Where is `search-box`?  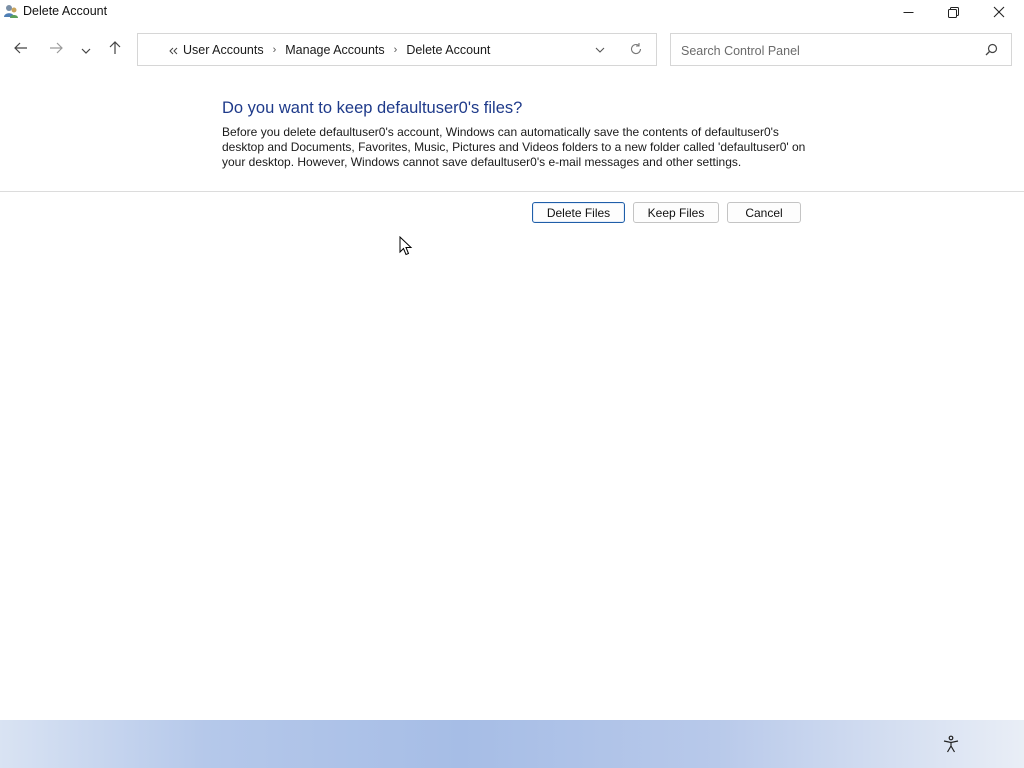
search-box is located at coordinates (841, 49).